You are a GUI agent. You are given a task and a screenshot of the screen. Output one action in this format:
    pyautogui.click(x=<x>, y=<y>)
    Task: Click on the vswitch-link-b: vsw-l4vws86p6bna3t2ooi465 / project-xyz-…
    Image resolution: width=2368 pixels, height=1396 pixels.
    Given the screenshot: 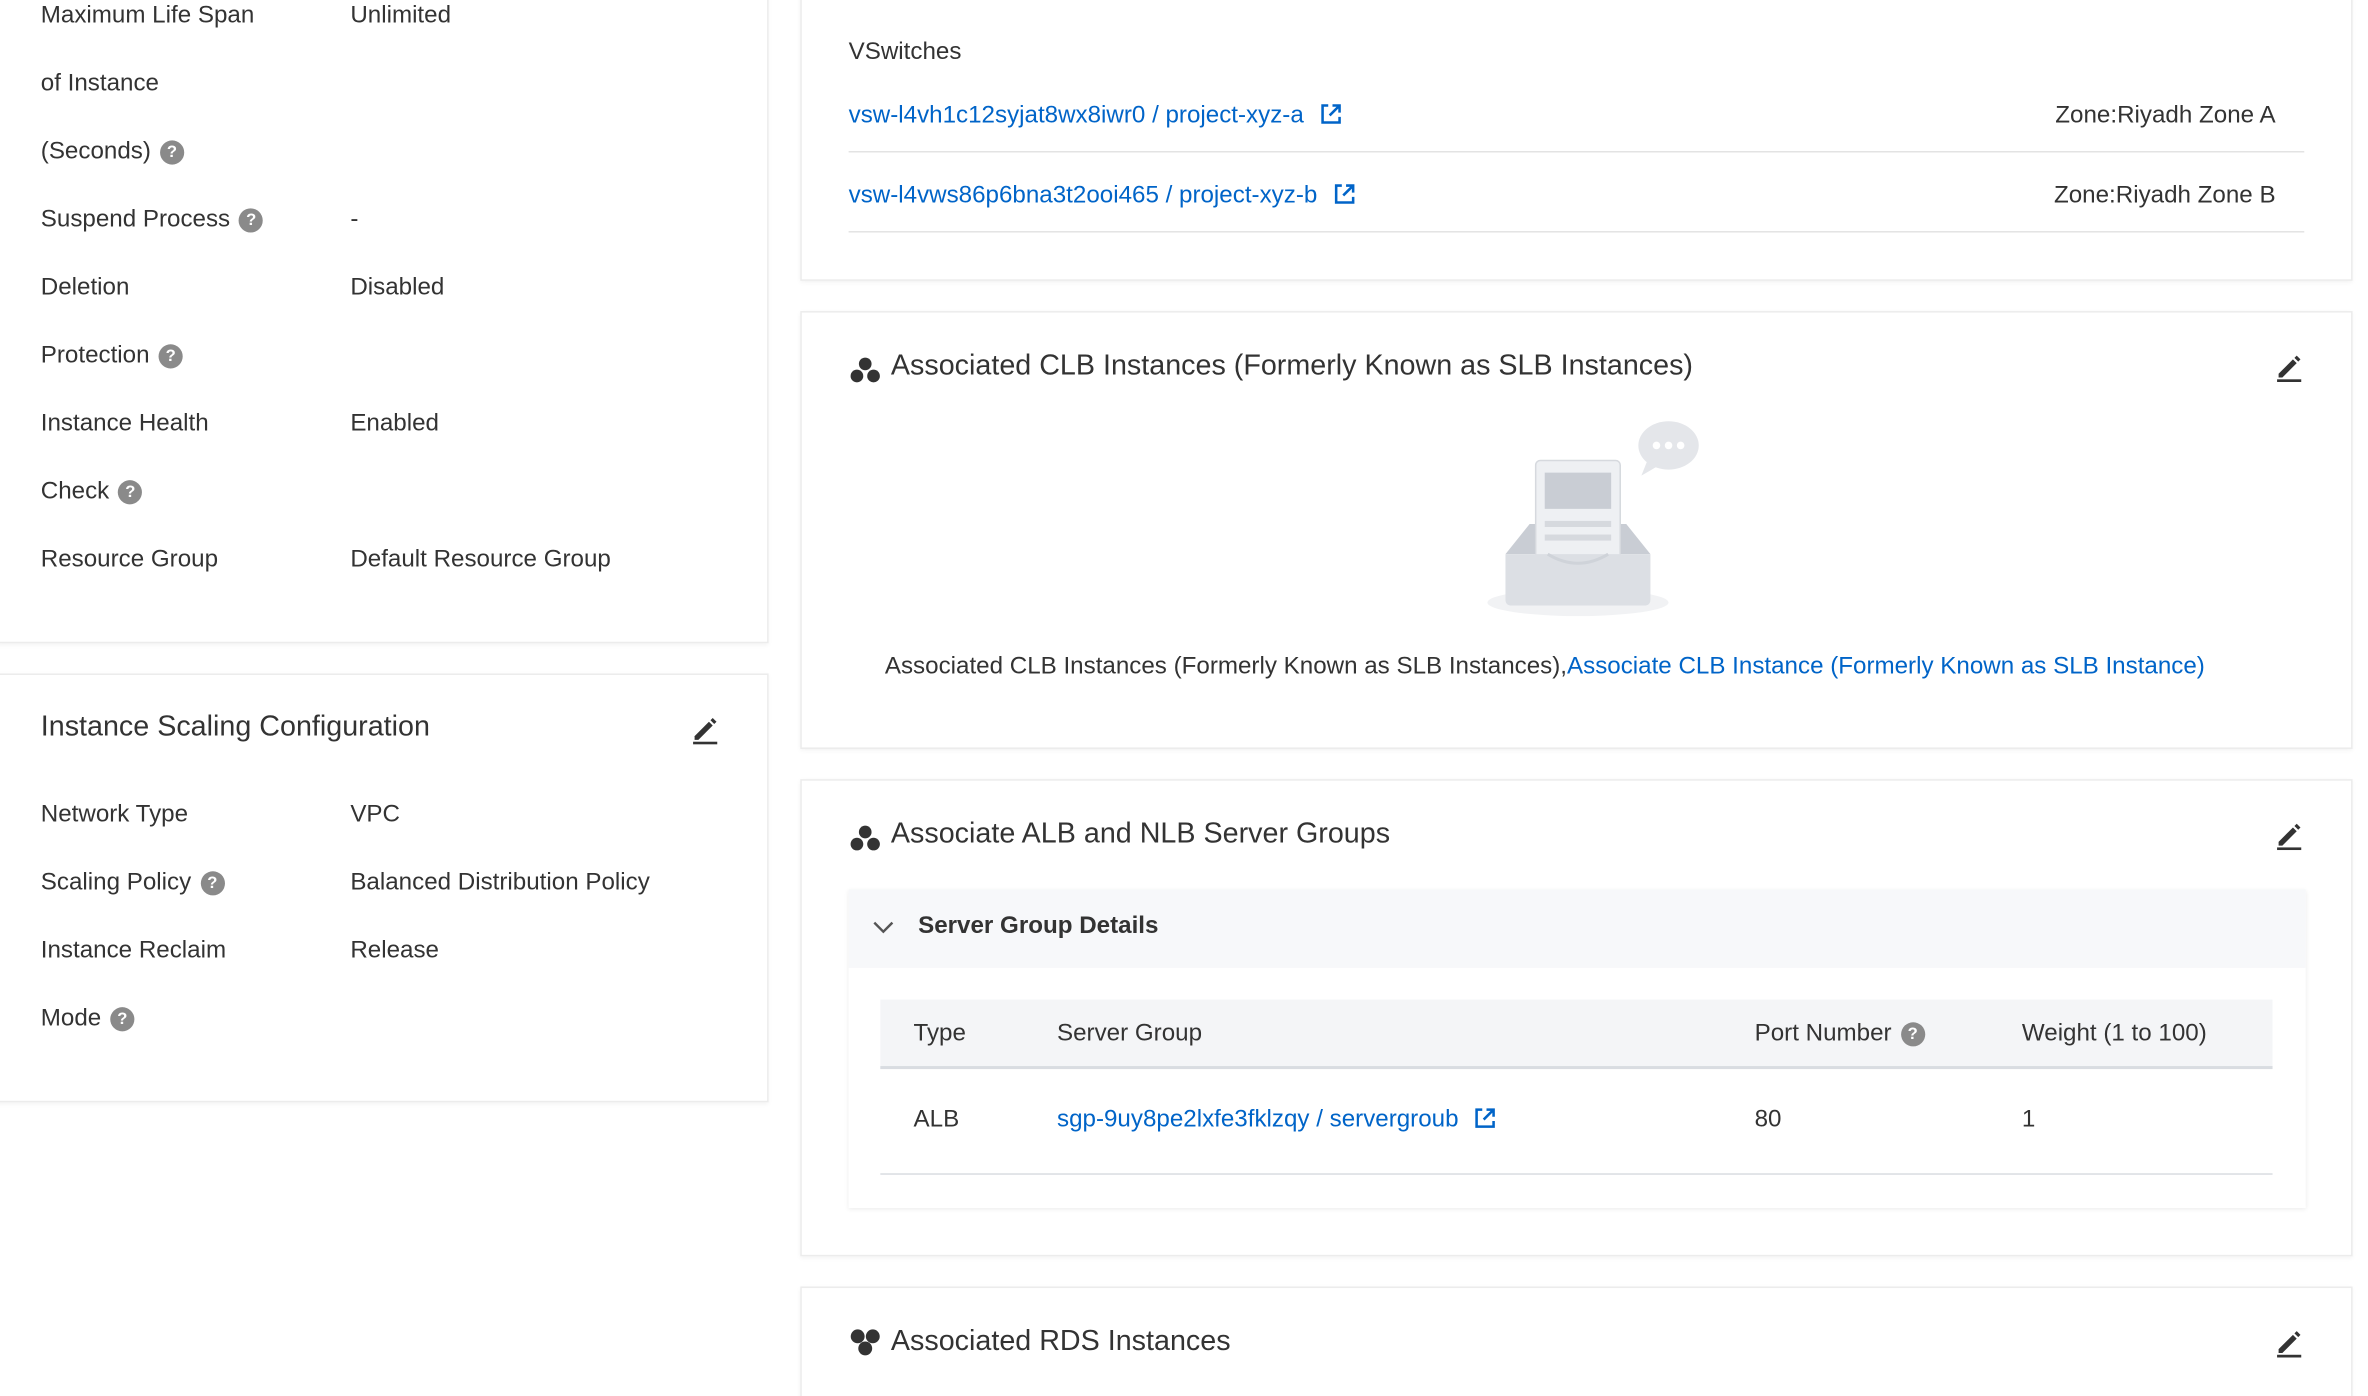 What is the action you would take?
    pyautogui.click(x=1102, y=196)
    